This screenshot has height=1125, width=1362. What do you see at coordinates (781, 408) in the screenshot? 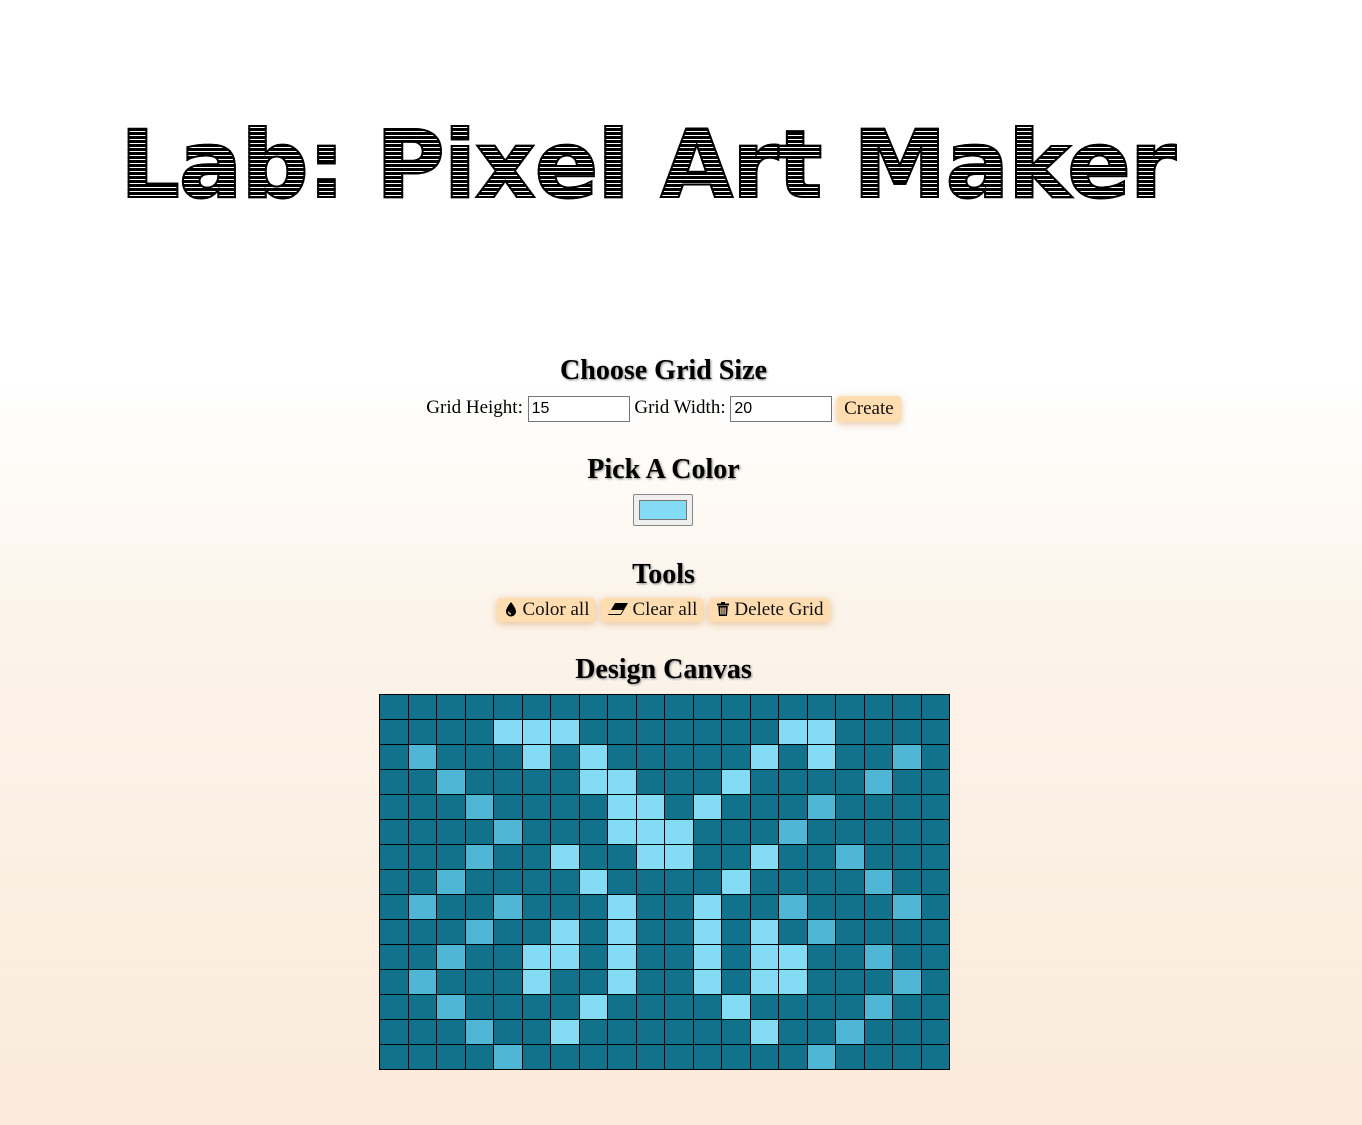
I see `grid-width-input` at bounding box center [781, 408].